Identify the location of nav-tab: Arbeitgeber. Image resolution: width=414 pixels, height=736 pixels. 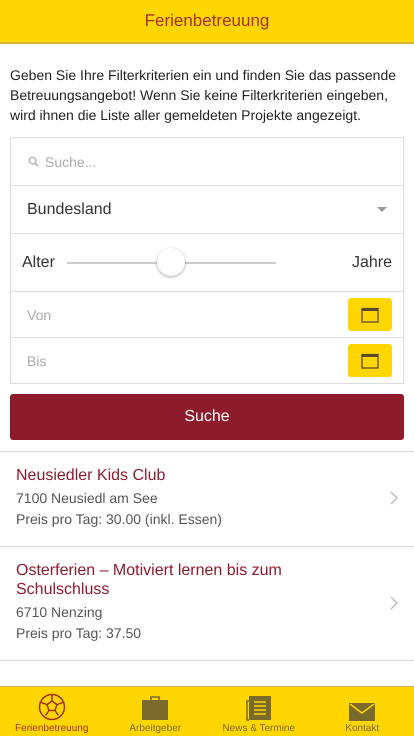
(155, 711).